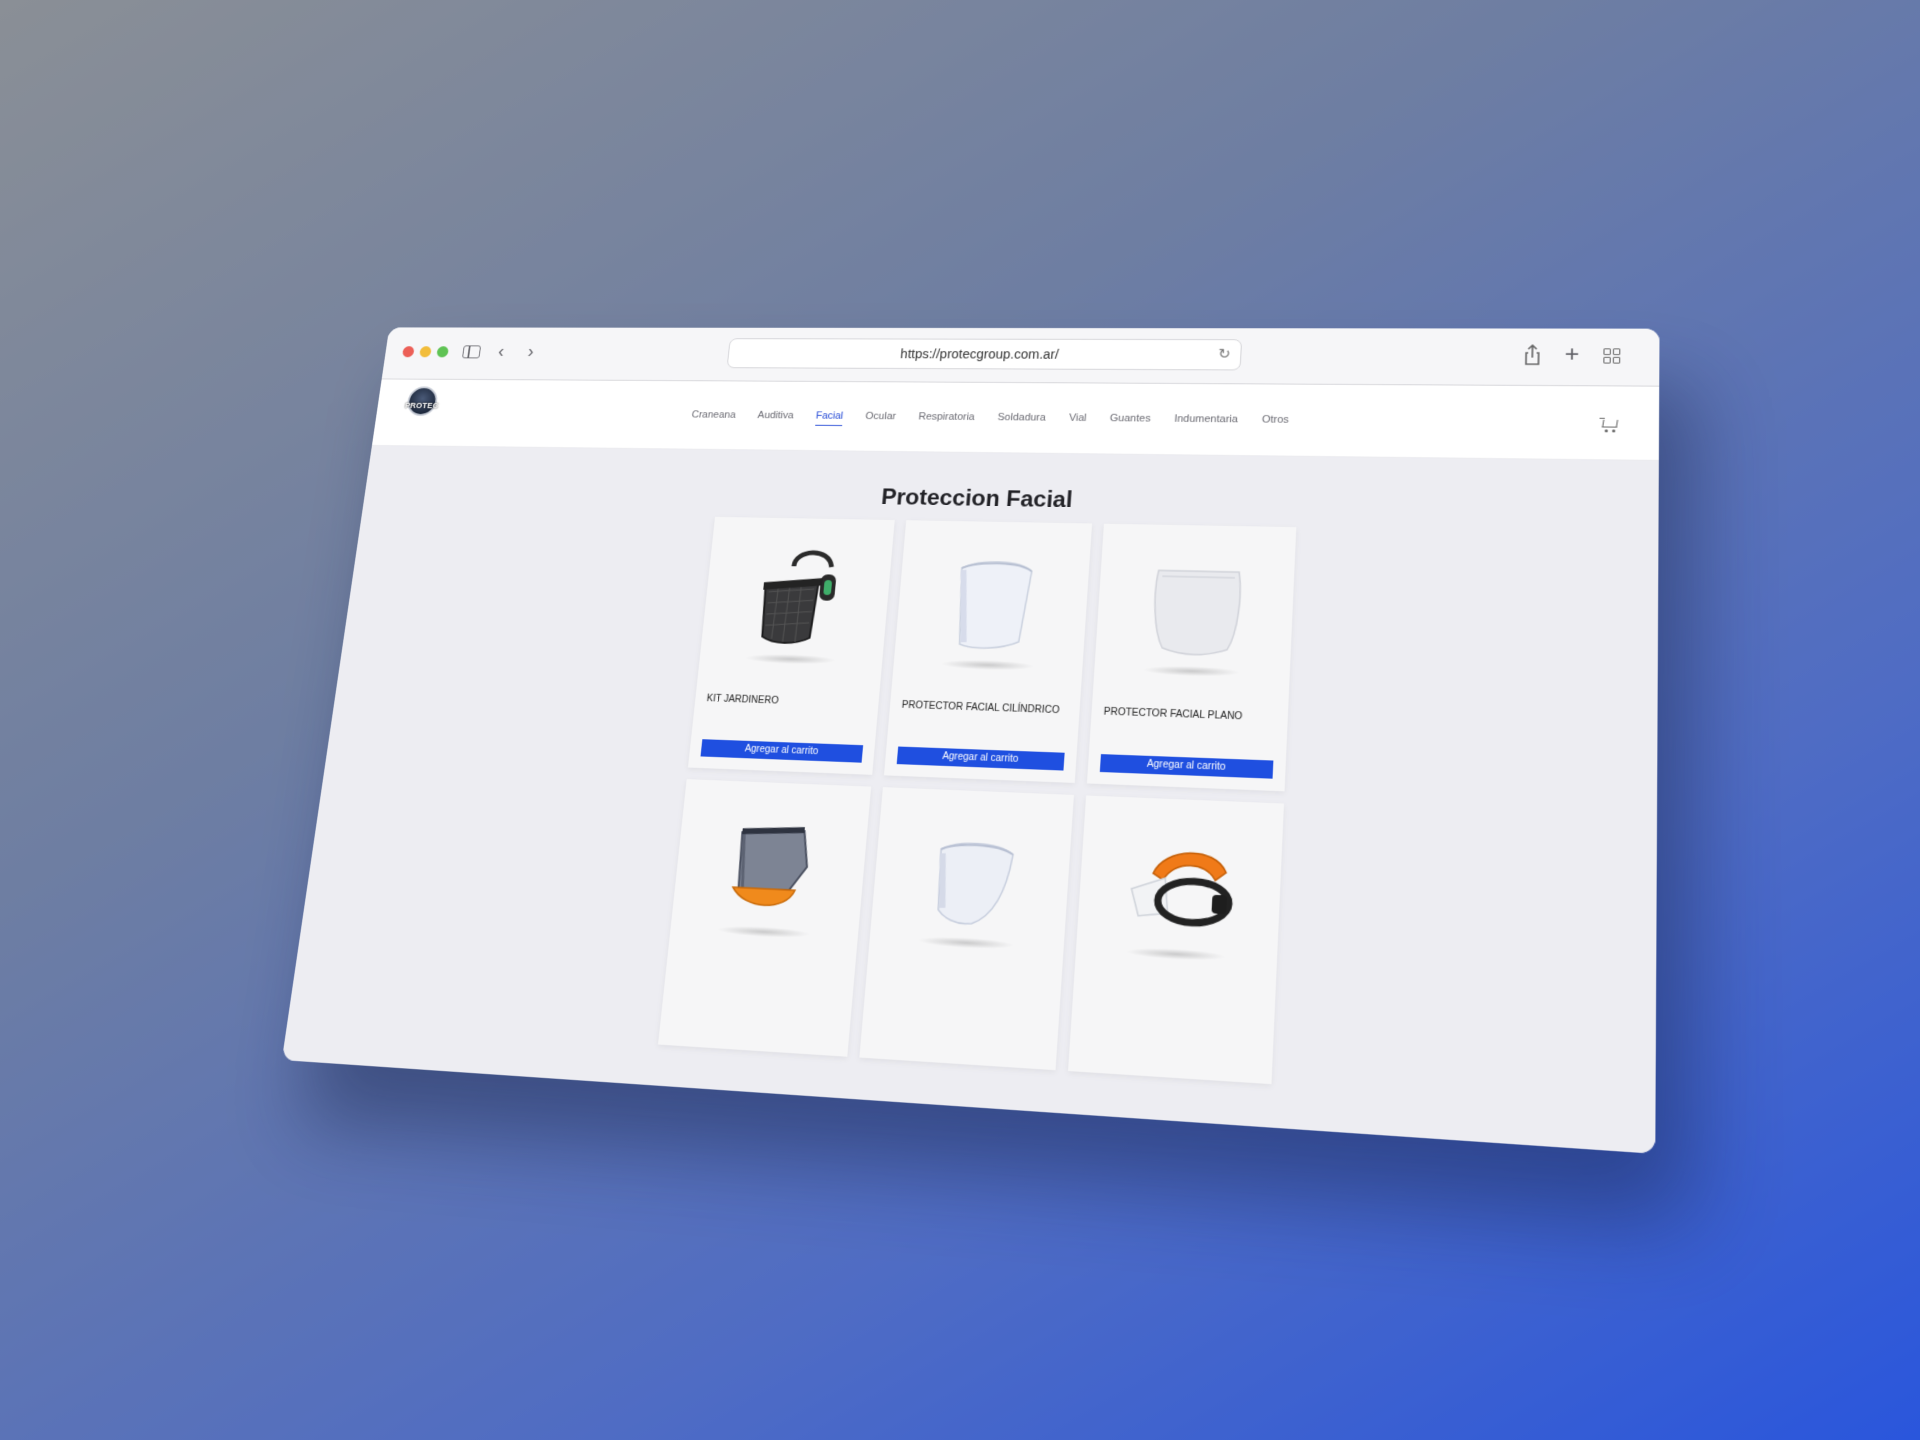 This screenshot has height=1440, width=1920. Describe the element at coordinates (829, 418) in the screenshot. I see `nav-item-facial: Facial` at that location.